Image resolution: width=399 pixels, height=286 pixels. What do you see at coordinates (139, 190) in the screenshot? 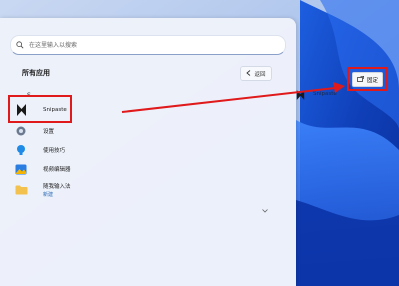
I see `app-item-input-method-folder: 随我输入法 新建` at bounding box center [139, 190].